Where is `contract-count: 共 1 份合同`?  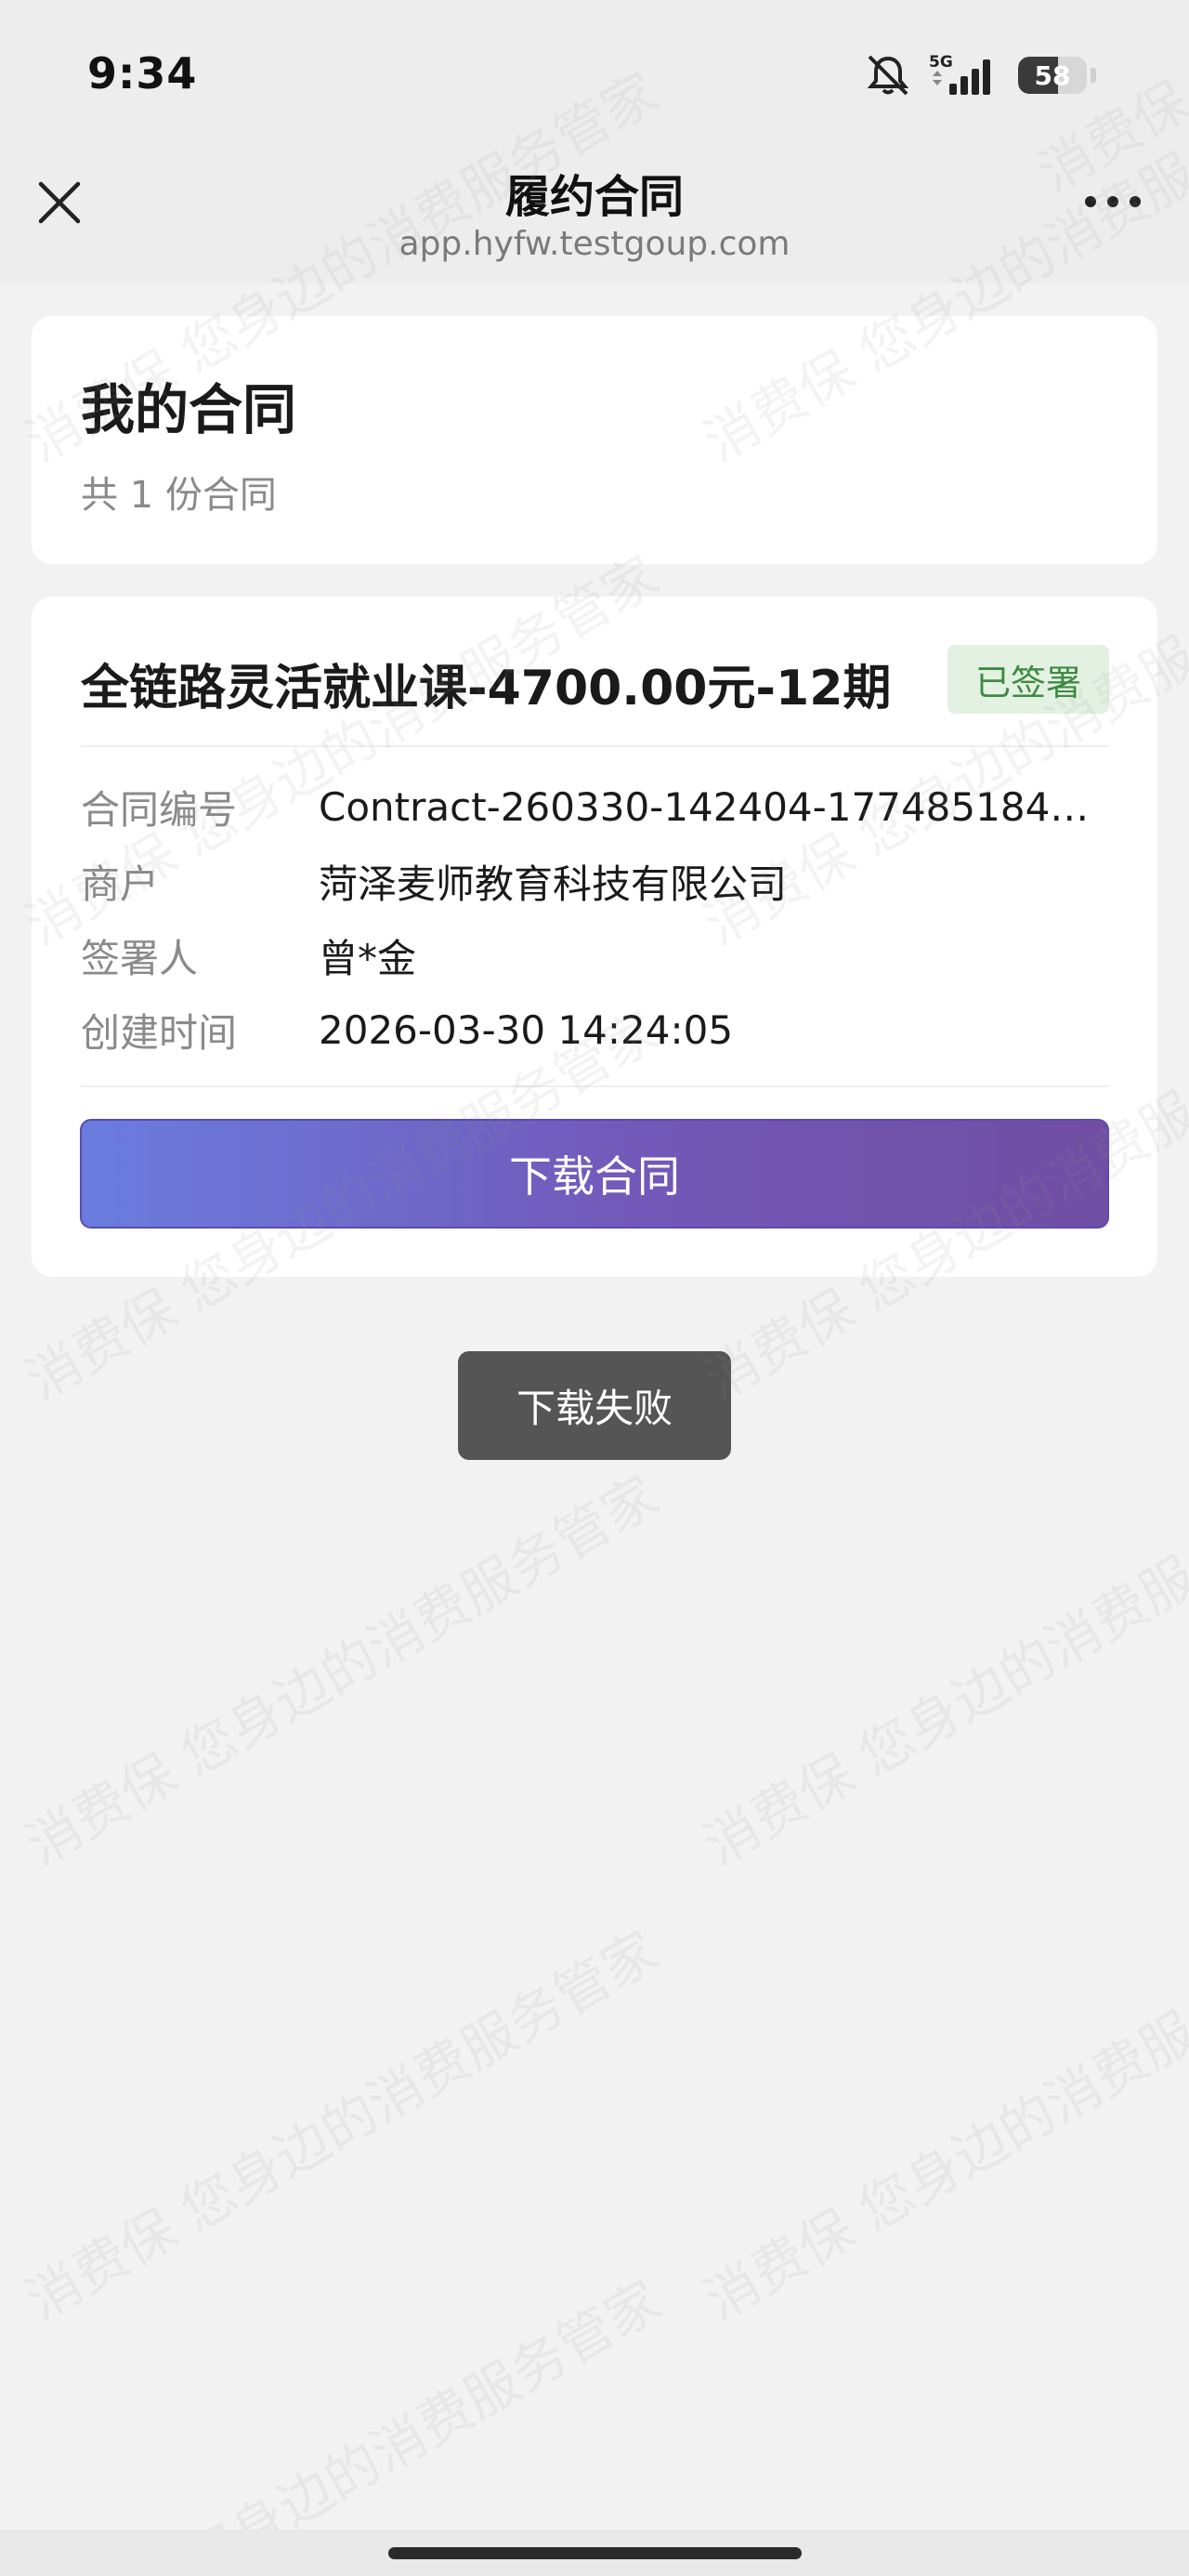 contract-count: 共 1 份合同 is located at coordinates (179, 495).